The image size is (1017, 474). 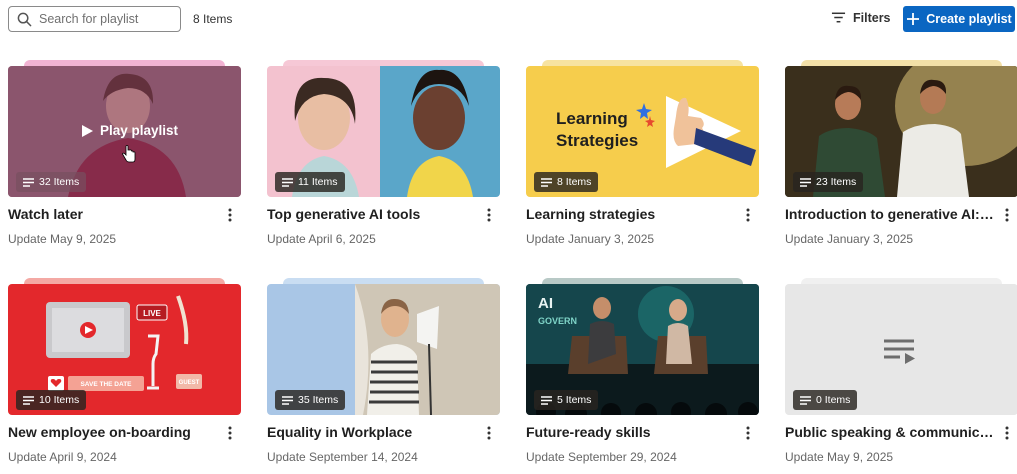 What do you see at coordinates (508, 19) in the screenshot?
I see `toolbar: 8 Items Filters Create playlist` at bounding box center [508, 19].